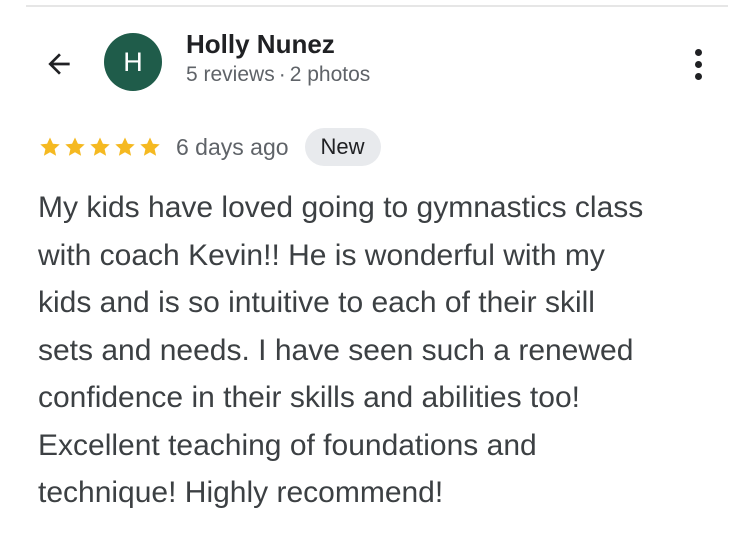 Image resolution: width=734 pixels, height=540 pixels. I want to click on more-options-button, so click(698, 64).